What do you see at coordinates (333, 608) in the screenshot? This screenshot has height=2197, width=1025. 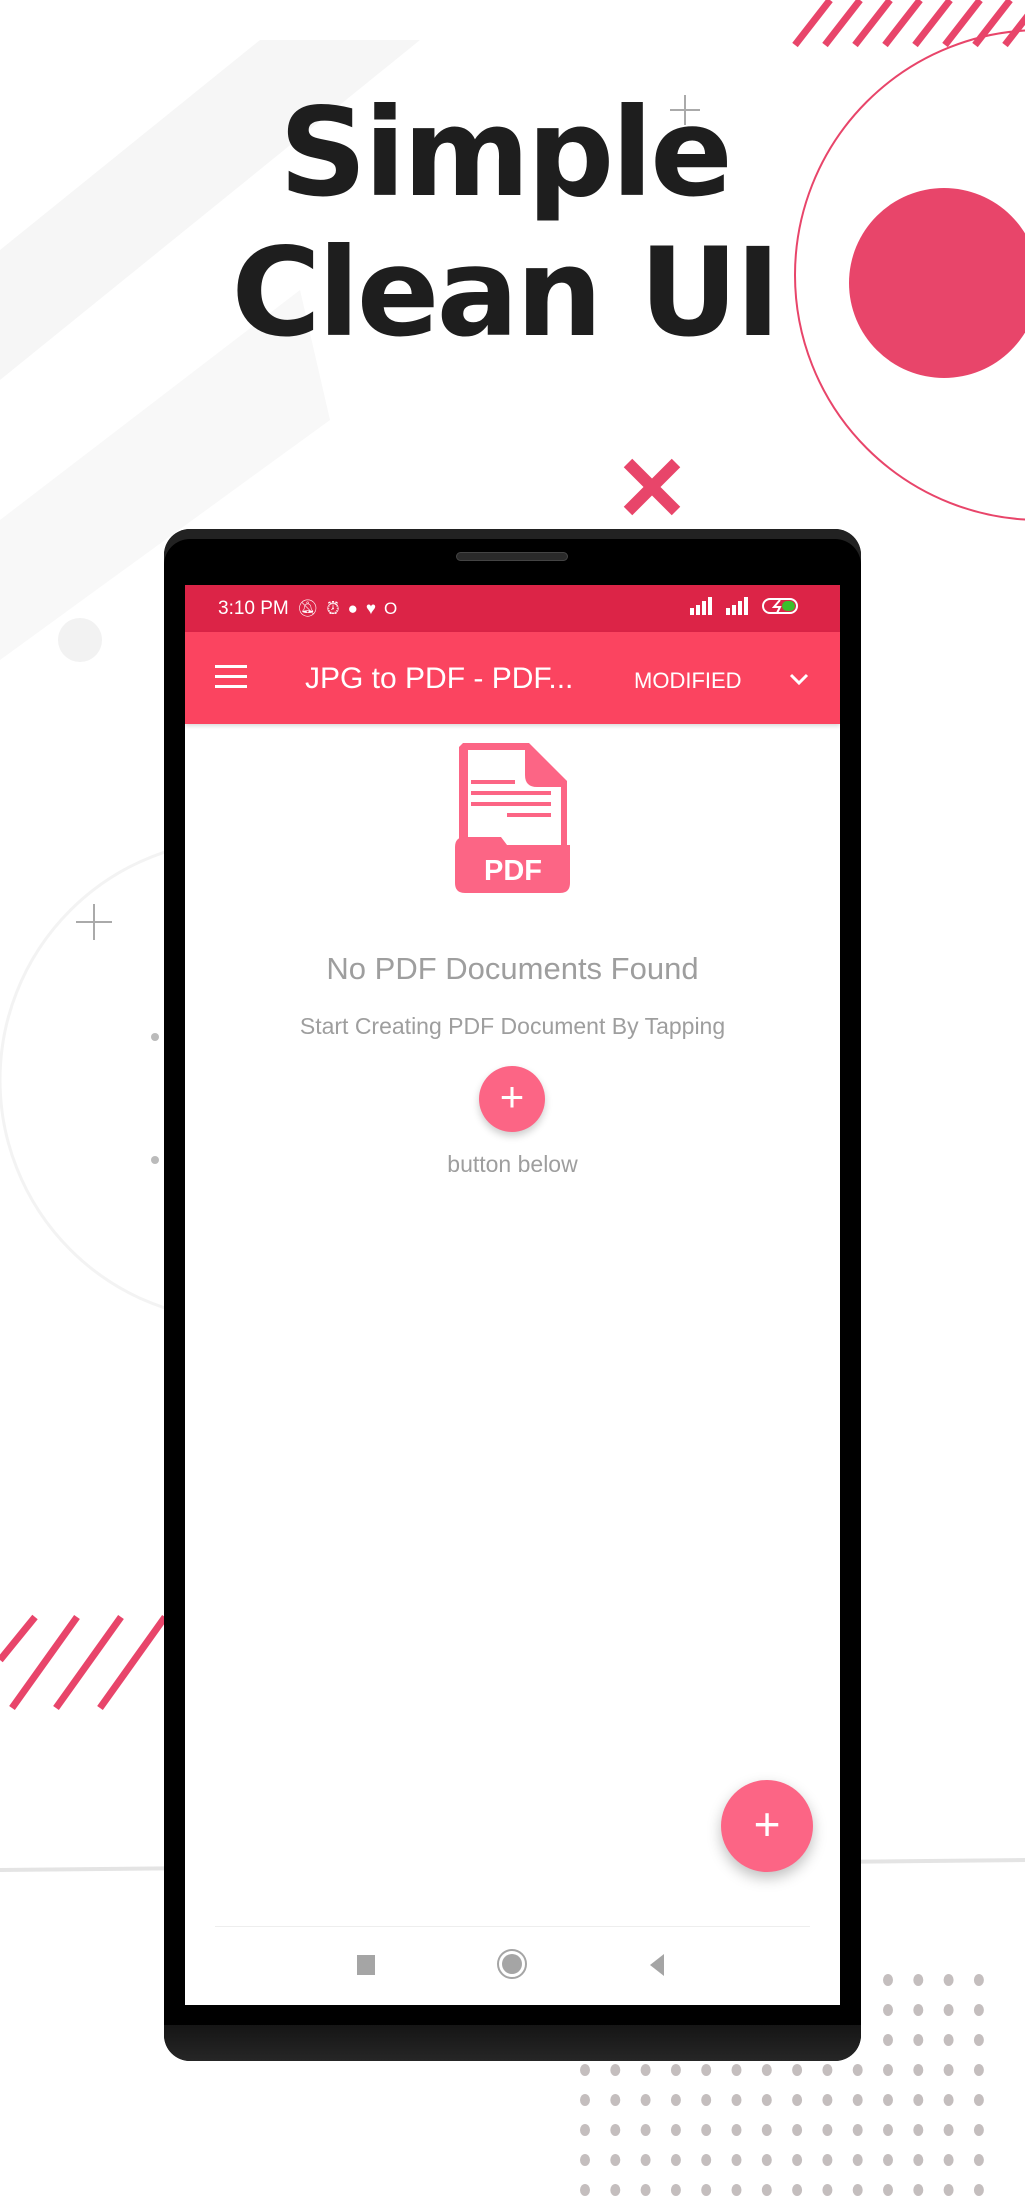 I see `alarm-icon: ⏰︎` at bounding box center [333, 608].